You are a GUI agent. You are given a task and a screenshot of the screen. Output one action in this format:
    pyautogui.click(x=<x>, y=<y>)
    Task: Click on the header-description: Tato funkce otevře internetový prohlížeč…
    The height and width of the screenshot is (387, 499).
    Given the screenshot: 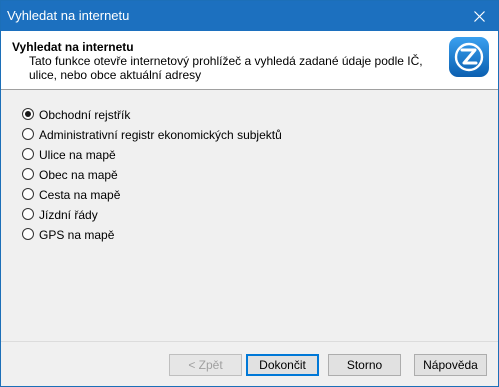 What is the action you would take?
    pyautogui.click(x=226, y=68)
    